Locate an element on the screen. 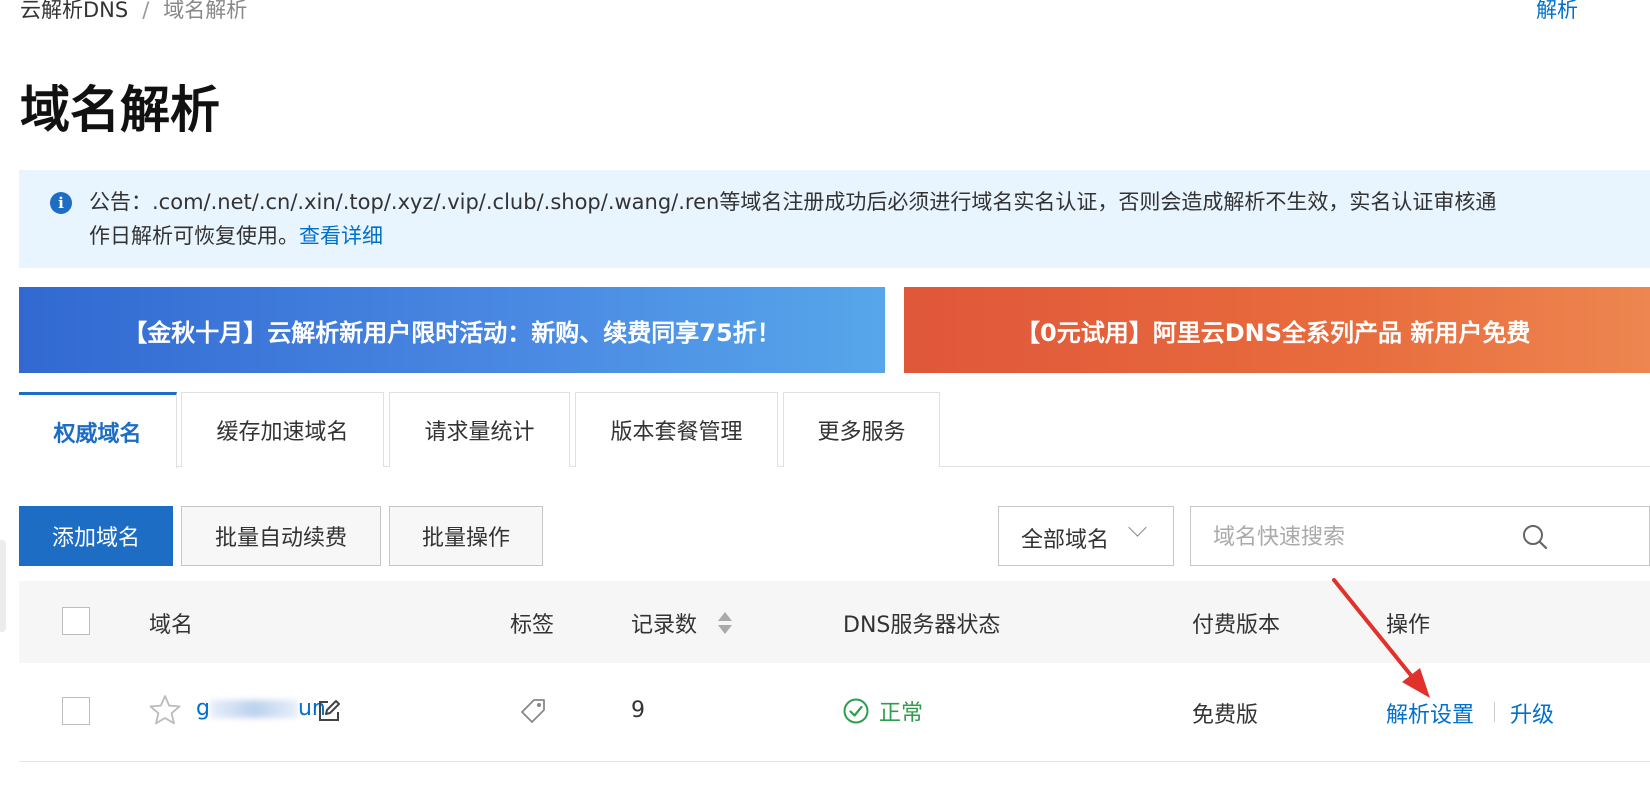 Image resolution: width=1650 pixels, height=806 pixels. promo-banner-autumn: 【金秋十月】云解析新用户限时活动：新购、续费同享75折！ is located at coordinates (452, 330).